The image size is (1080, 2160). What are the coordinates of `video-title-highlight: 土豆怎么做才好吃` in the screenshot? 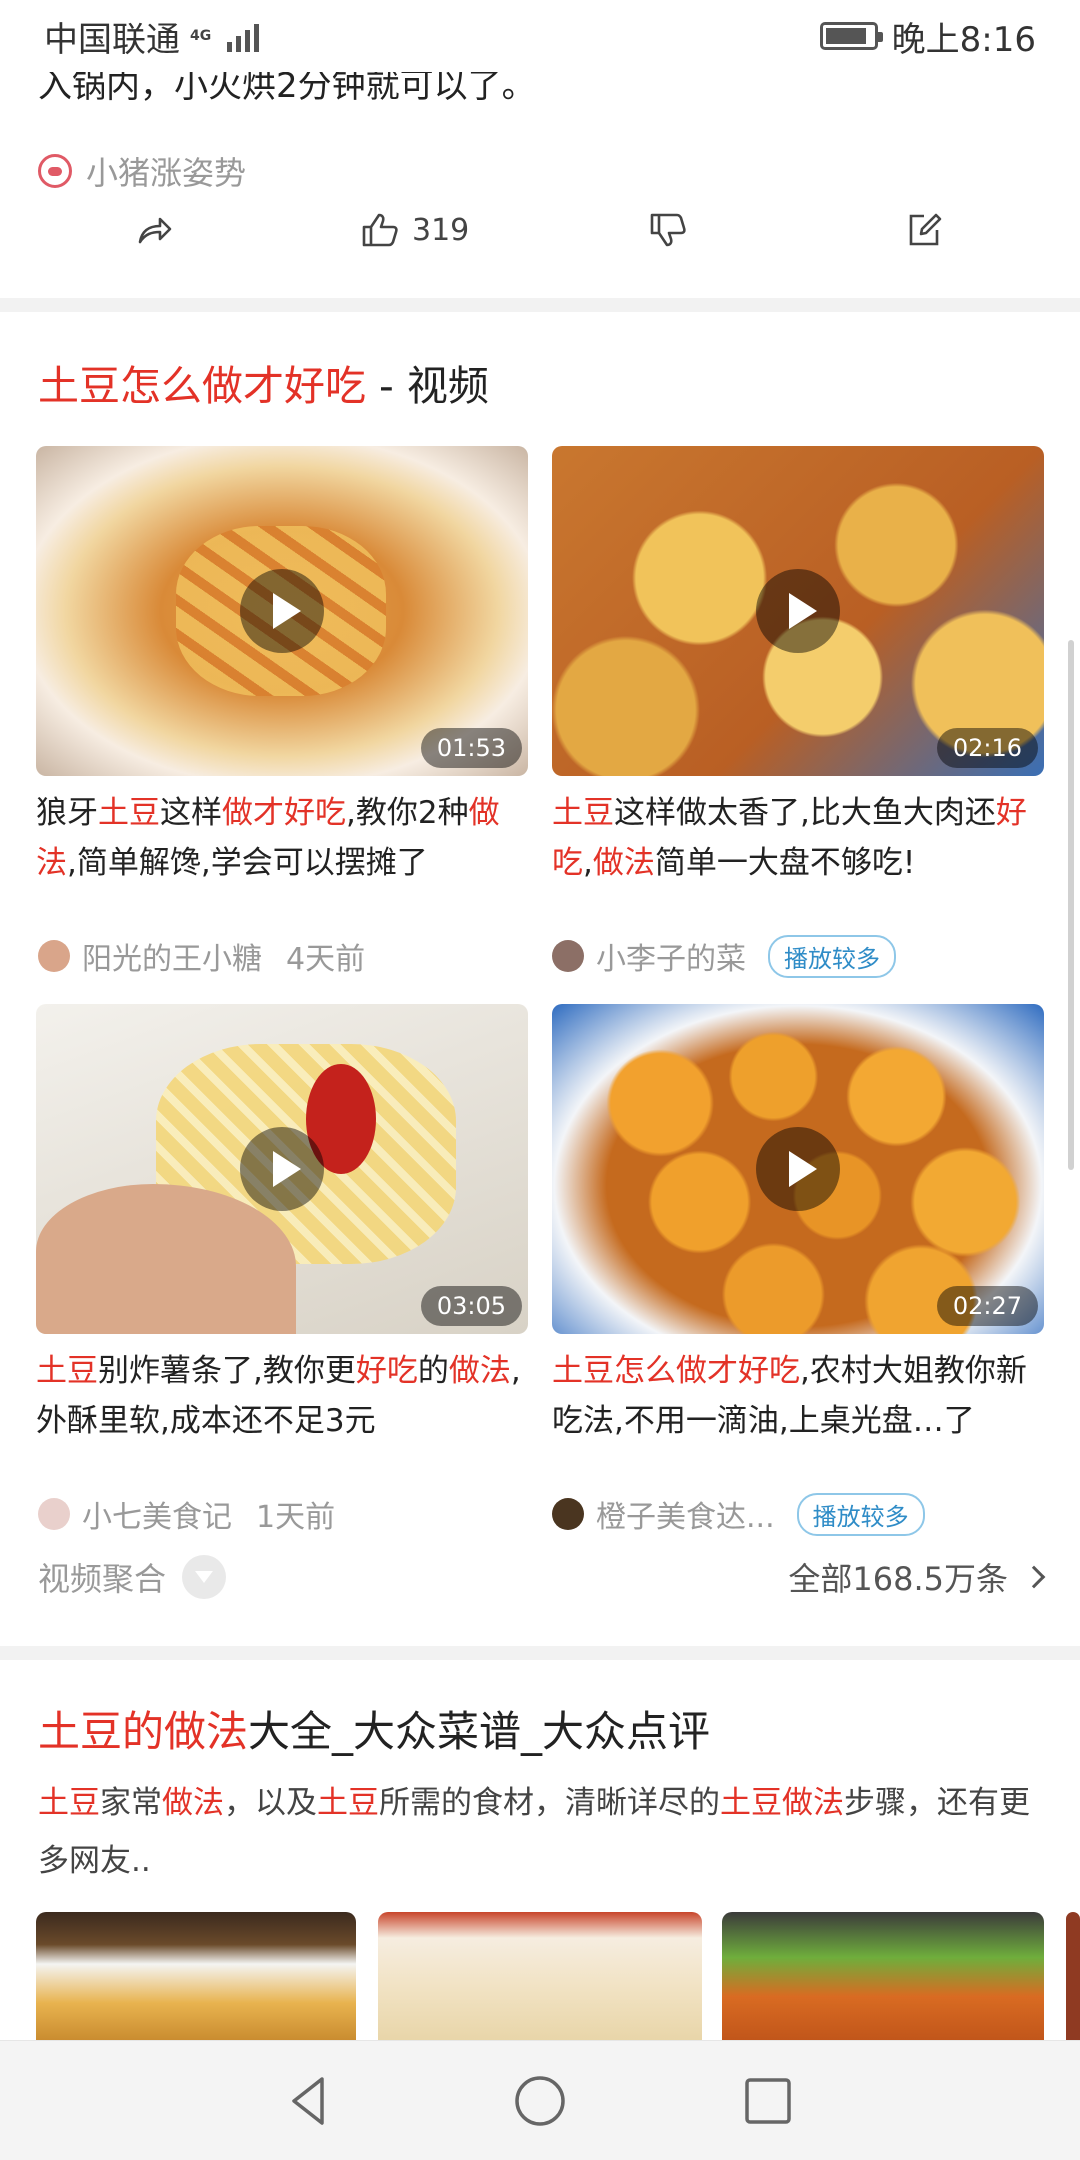 It's located at (202, 386).